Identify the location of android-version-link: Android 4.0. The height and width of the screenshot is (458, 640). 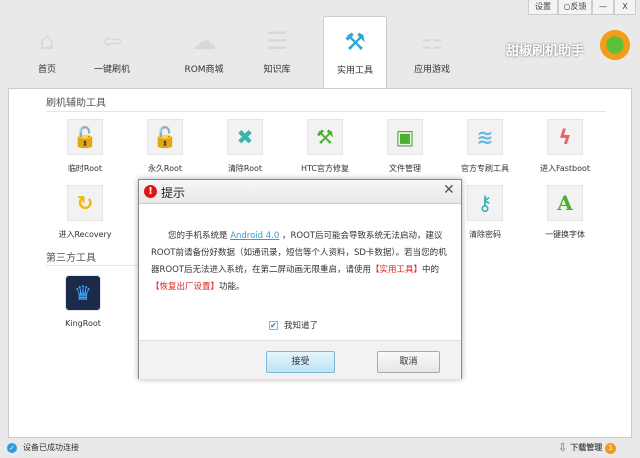
(254, 236).